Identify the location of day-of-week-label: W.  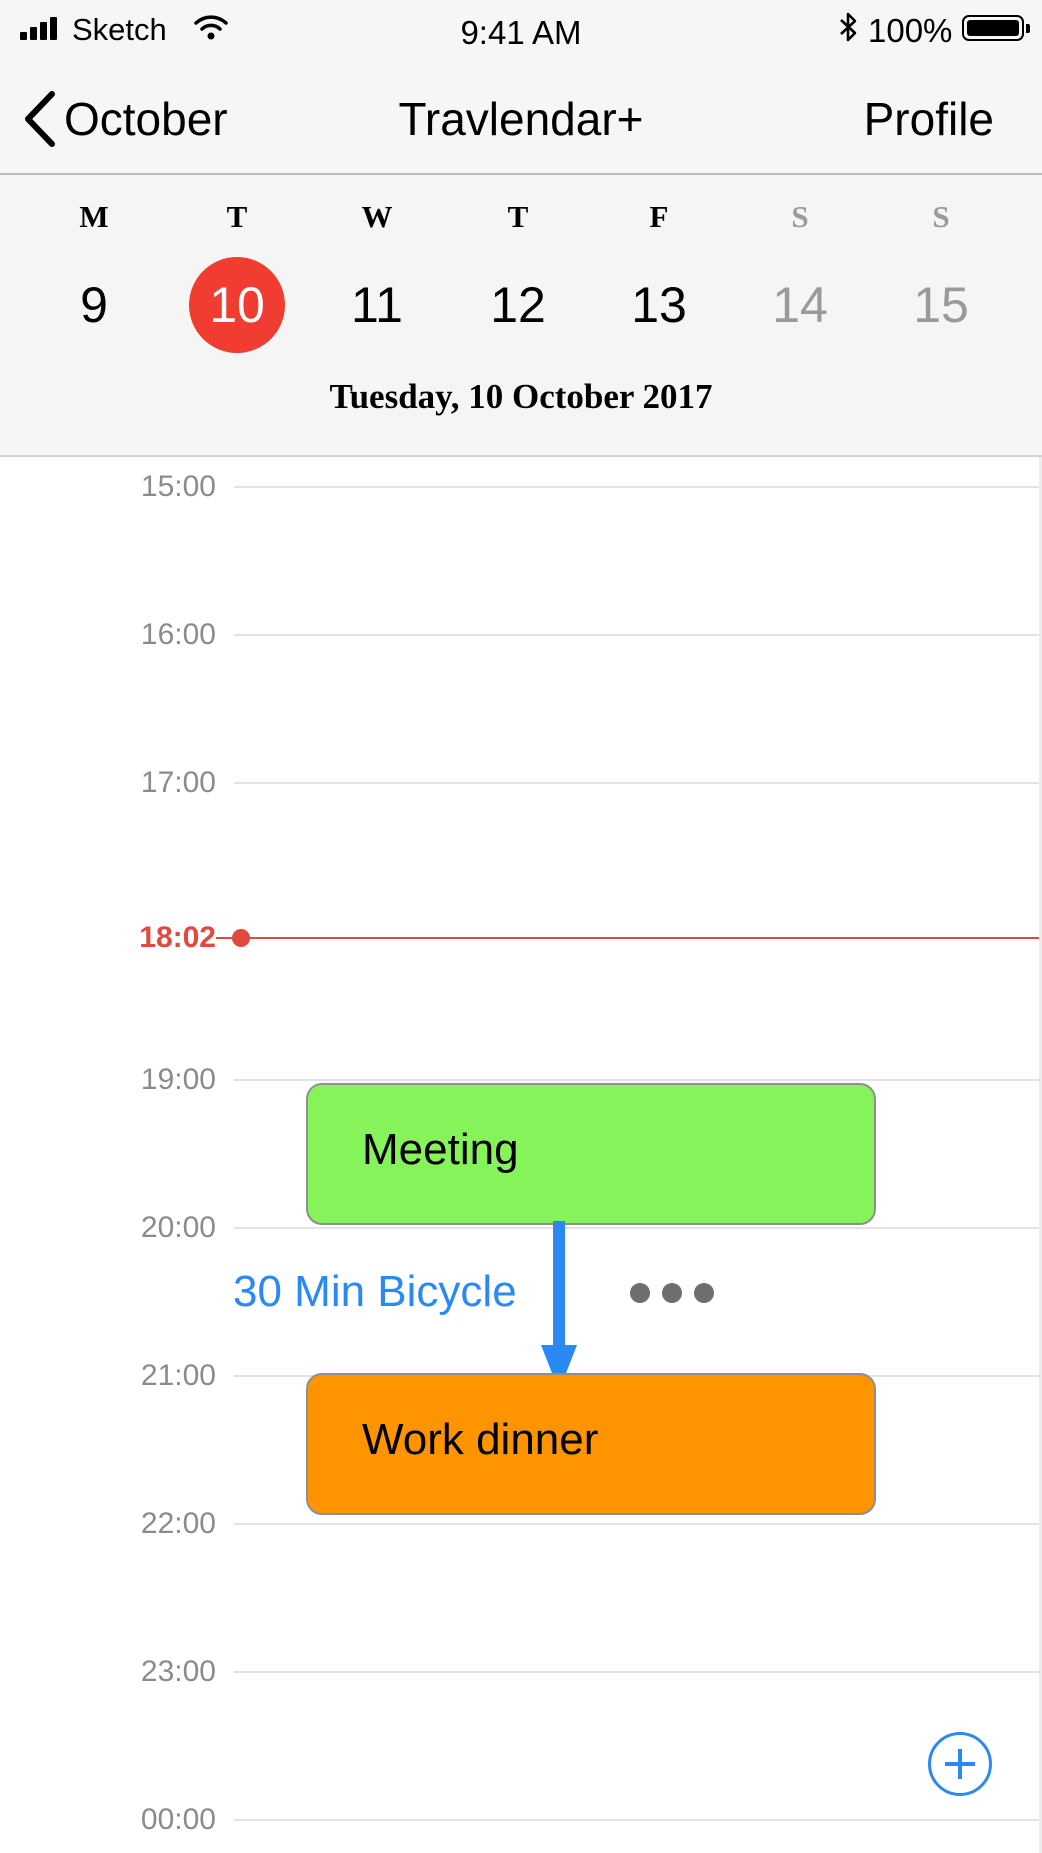
(377, 216).